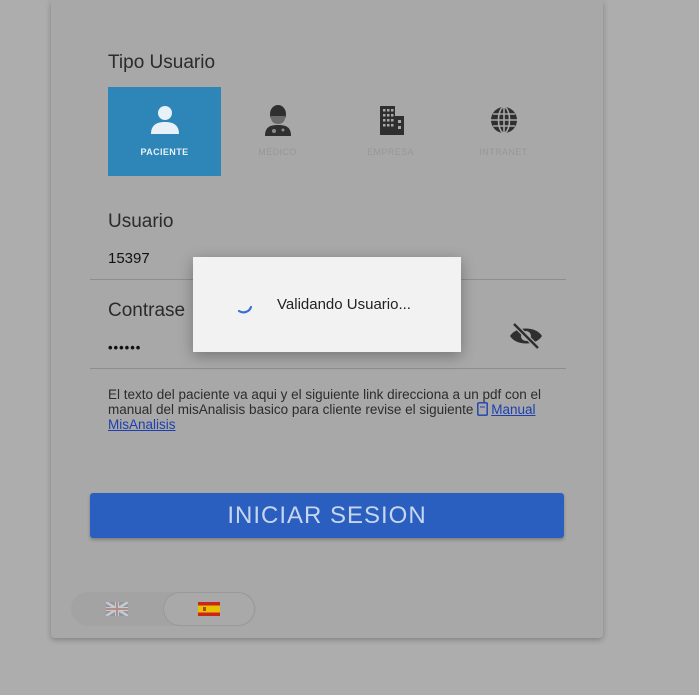  What do you see at coordinates (162, 62) in the screenshot?
I see `user-type-title: Tipo Usuario` at bounding box center [162, 62].